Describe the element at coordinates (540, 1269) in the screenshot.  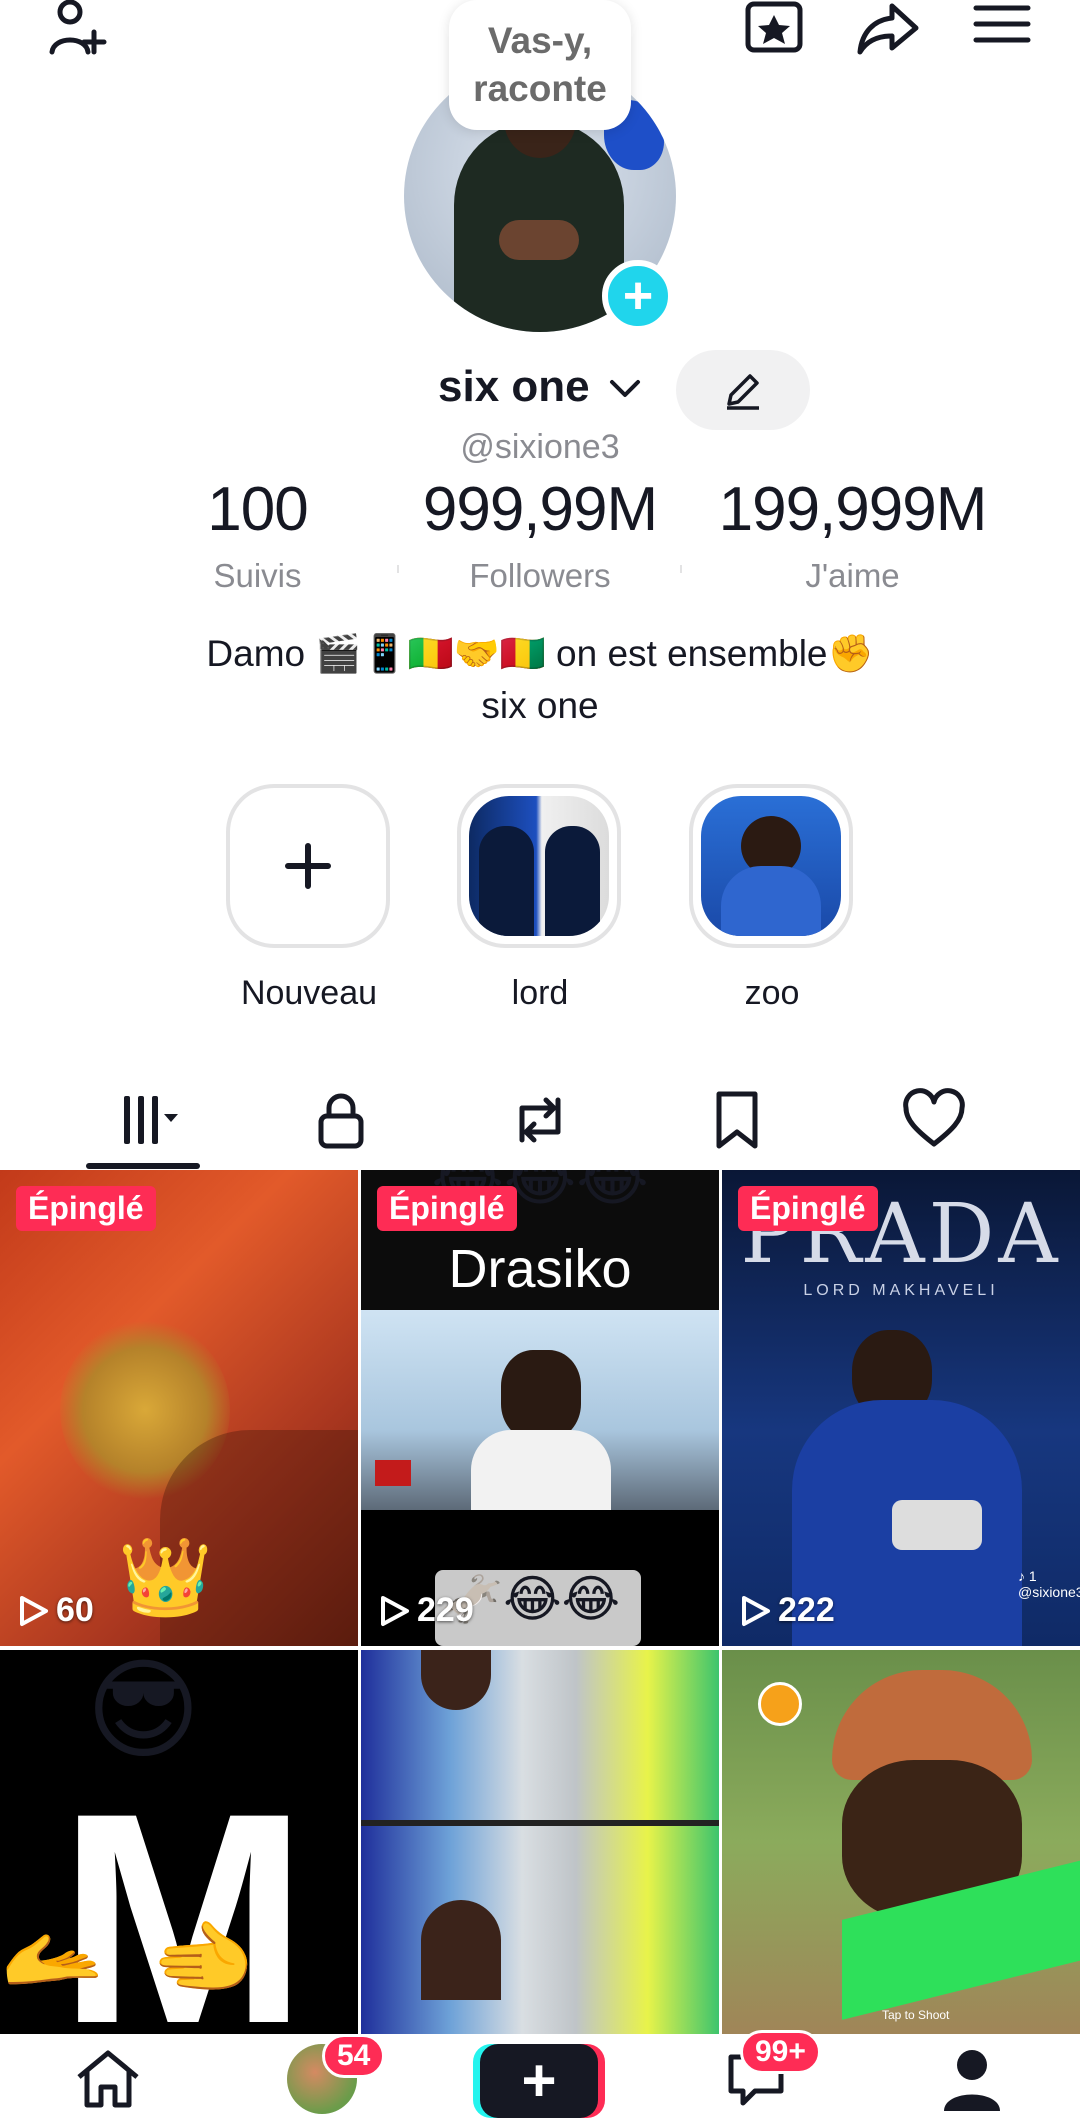
I see `video-title: Drasiko` at that location.